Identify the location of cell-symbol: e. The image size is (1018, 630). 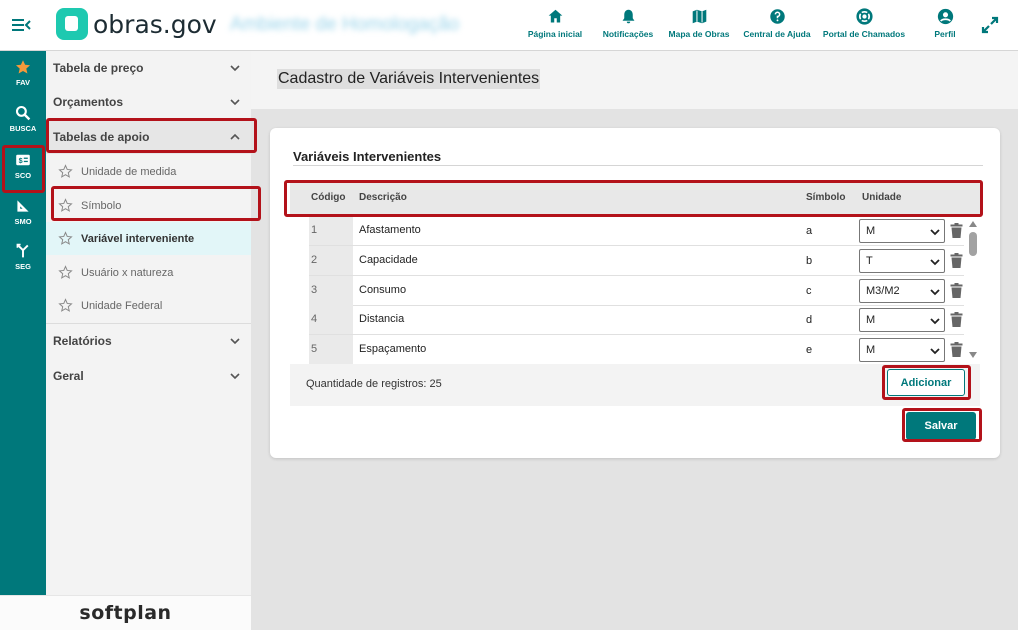
(809, 350).